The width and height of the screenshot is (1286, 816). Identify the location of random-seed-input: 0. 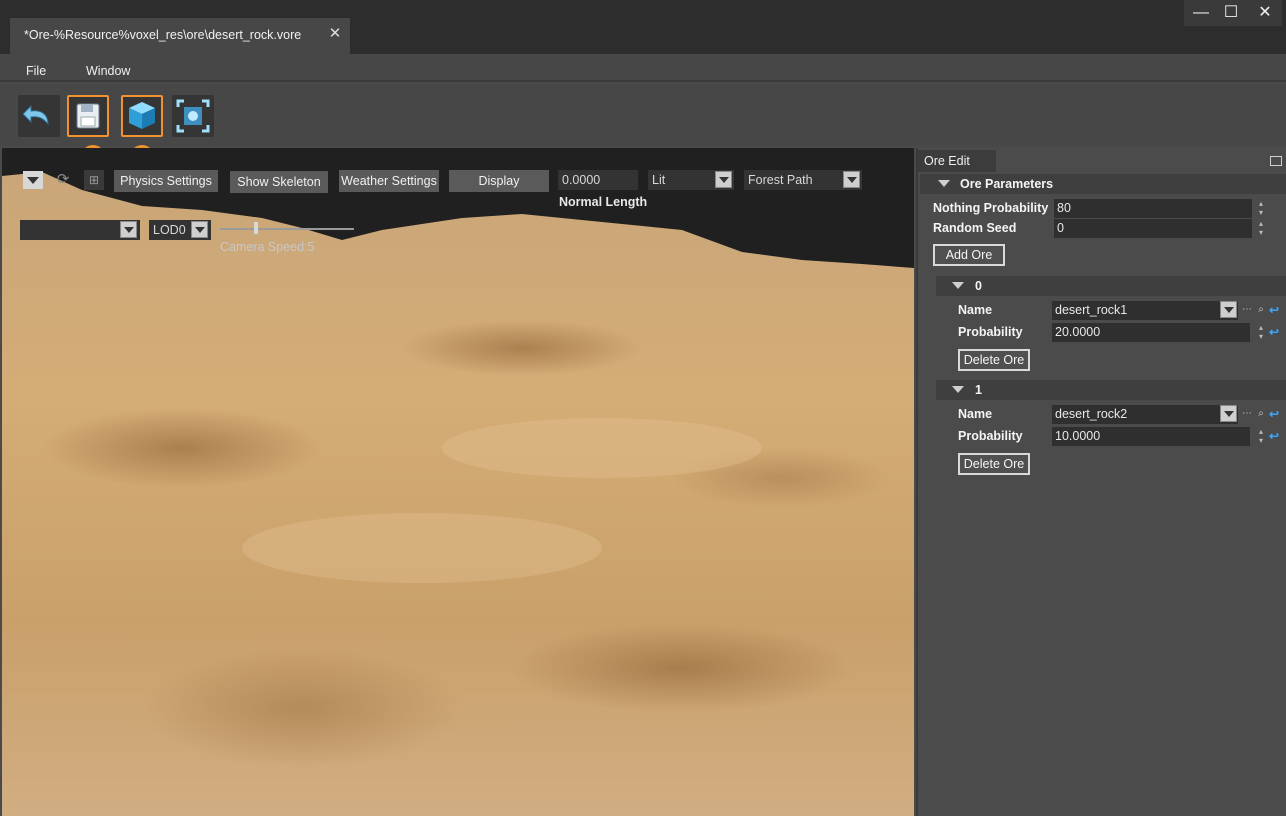
(1153, 228).